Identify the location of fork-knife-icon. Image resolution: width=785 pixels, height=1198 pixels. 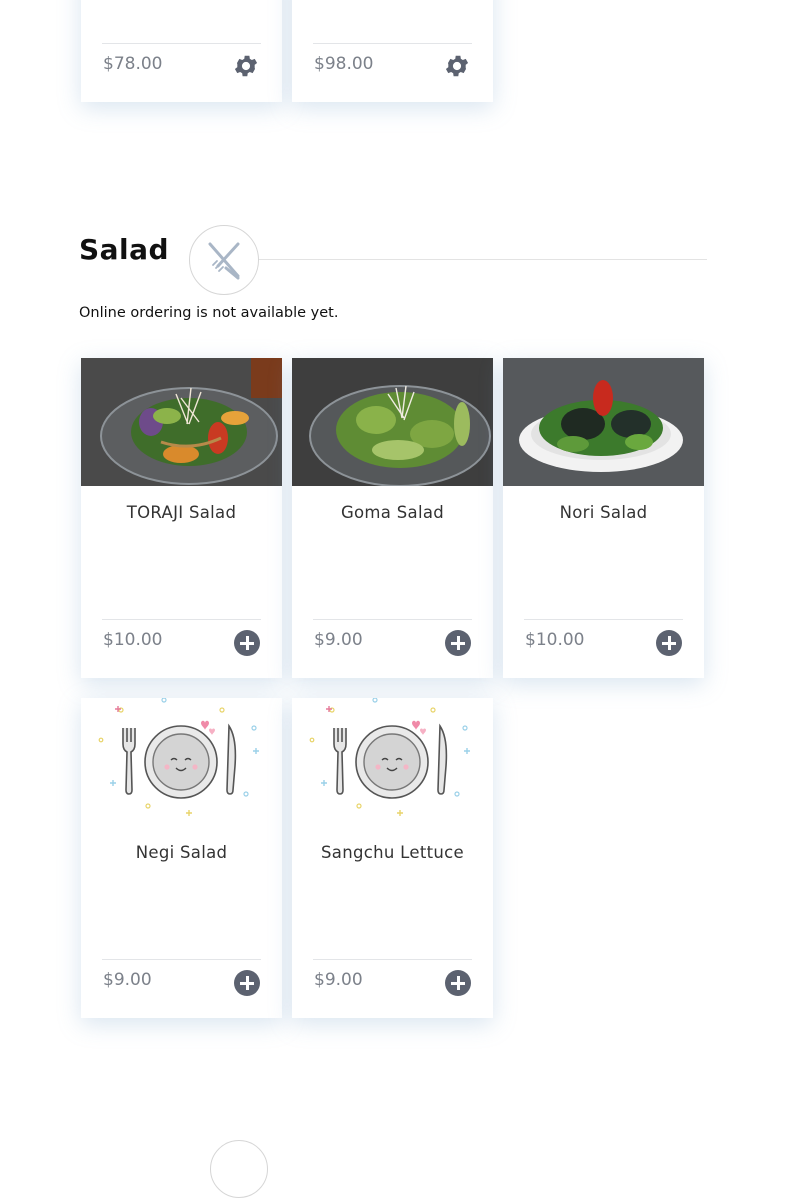
(224, 261).